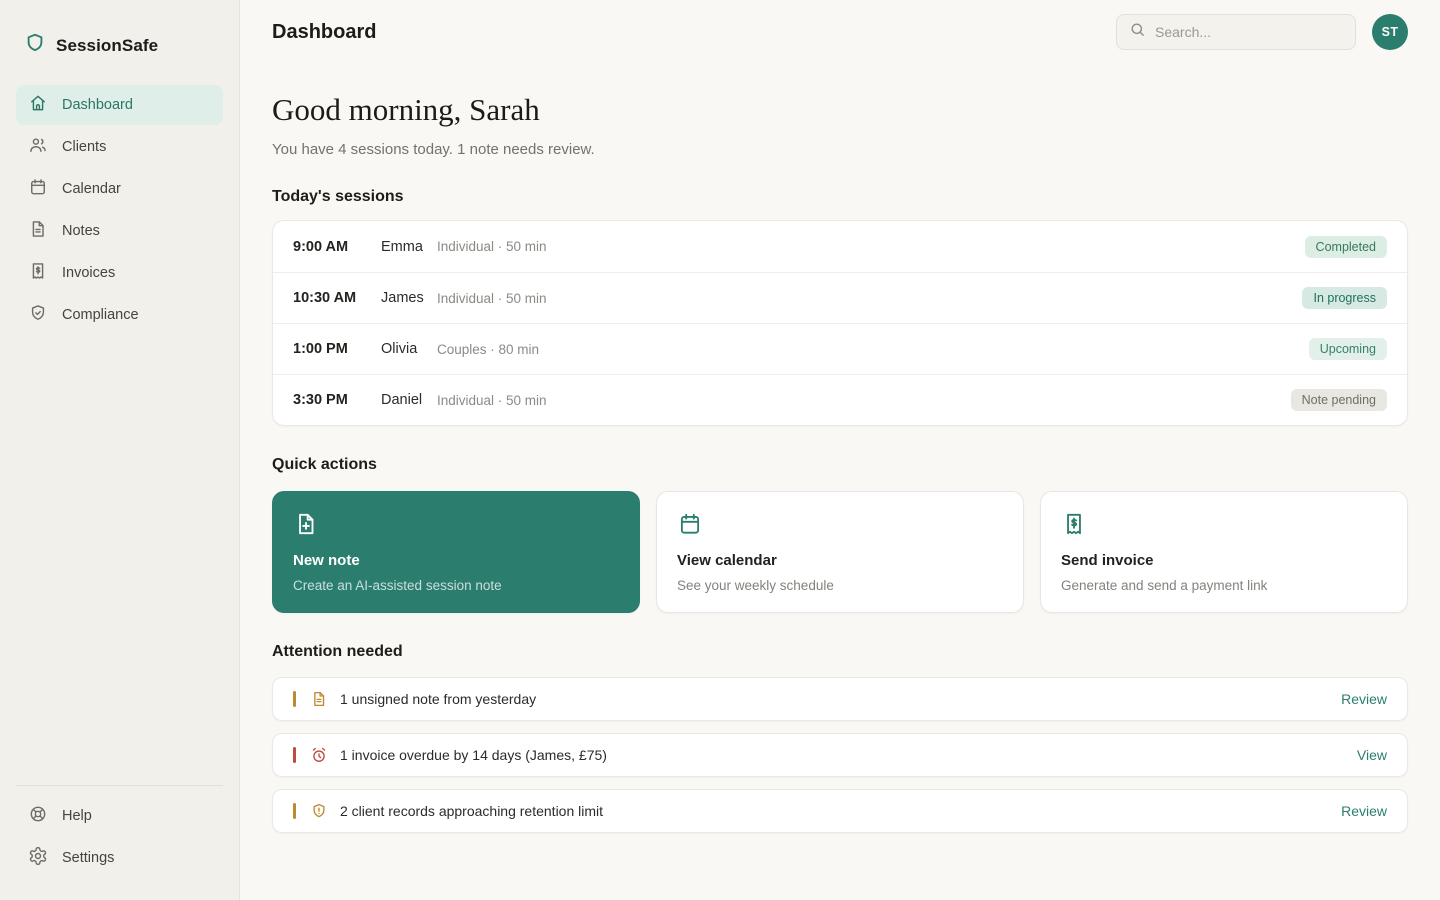  I want to click on search-box, so click(1236, 32).